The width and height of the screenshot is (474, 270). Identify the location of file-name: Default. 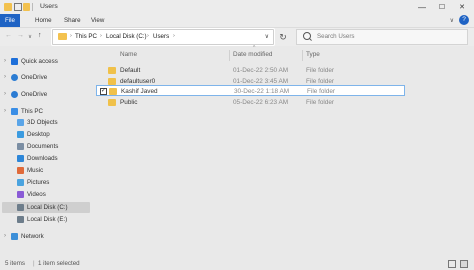
(130, 70).